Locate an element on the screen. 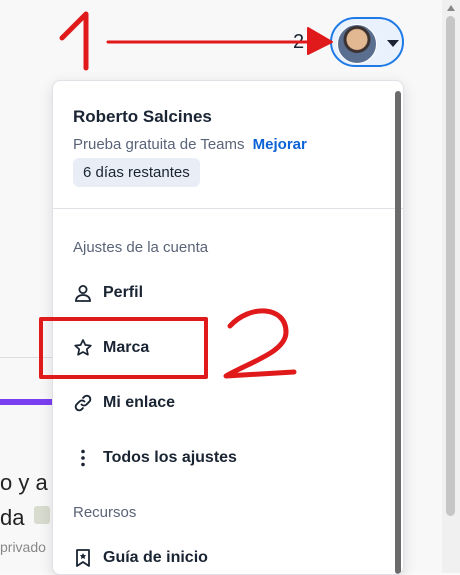 This screenshot has height=575, width=460. menu-item-todos-los-ajustes: Todos los ajustes is located at coordinates (155, 458).